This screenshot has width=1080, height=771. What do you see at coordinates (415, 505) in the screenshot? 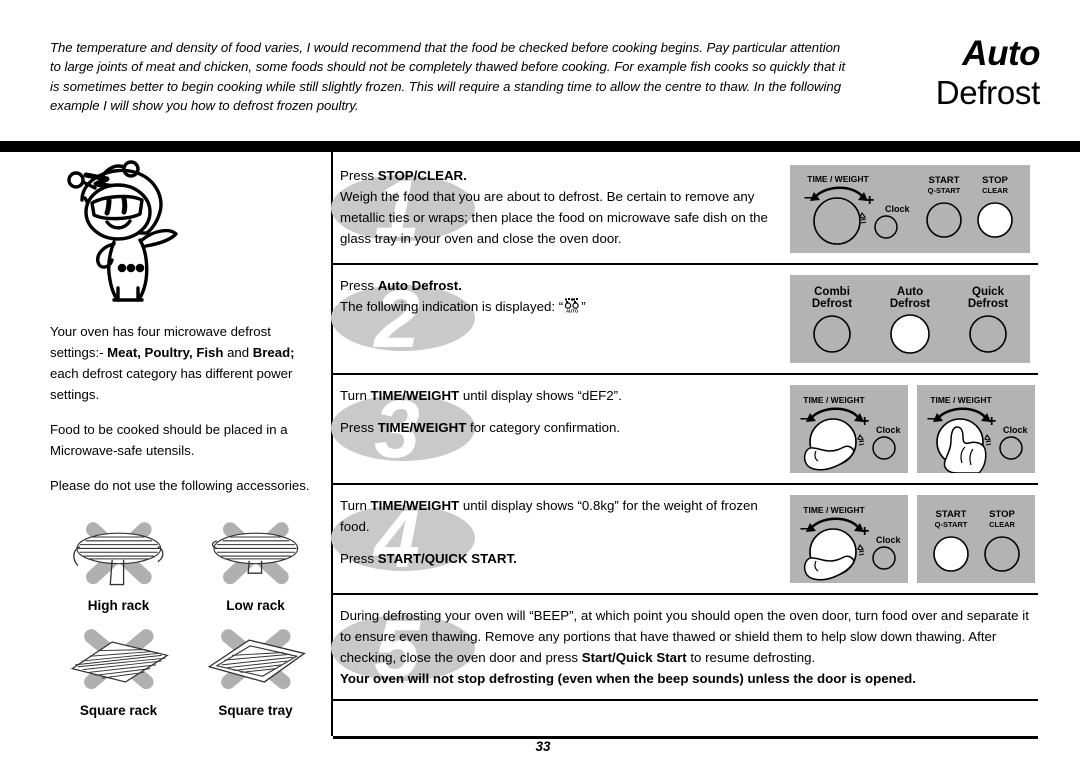
I see `step-4-control-name: TIME/WEIGHT` at bounding box center [415, 505].